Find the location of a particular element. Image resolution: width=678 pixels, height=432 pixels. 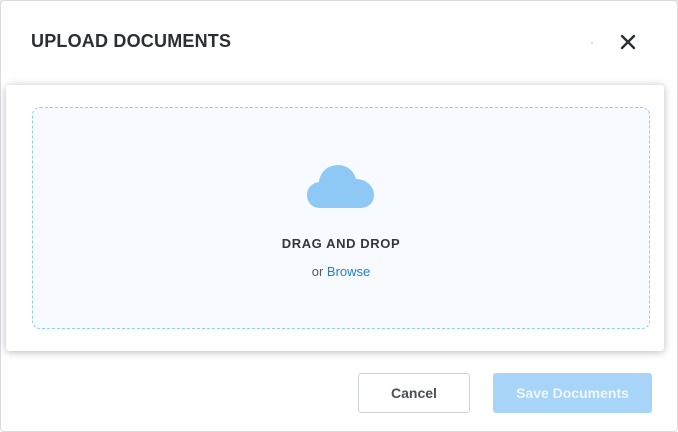

browse-link: Browse is located at coordinates (348, 271).